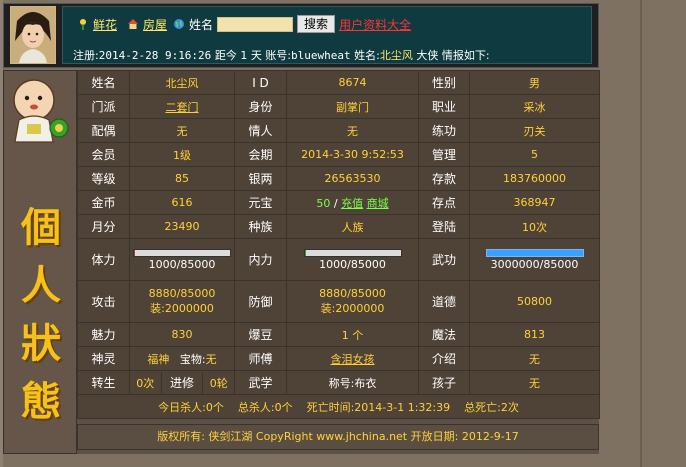 The width and height of the screenshot is (686, 467). What do you see at coordinates (352, 130) in the screenshot?
I see `lover-value: 无` at bounding box center [352, 130].